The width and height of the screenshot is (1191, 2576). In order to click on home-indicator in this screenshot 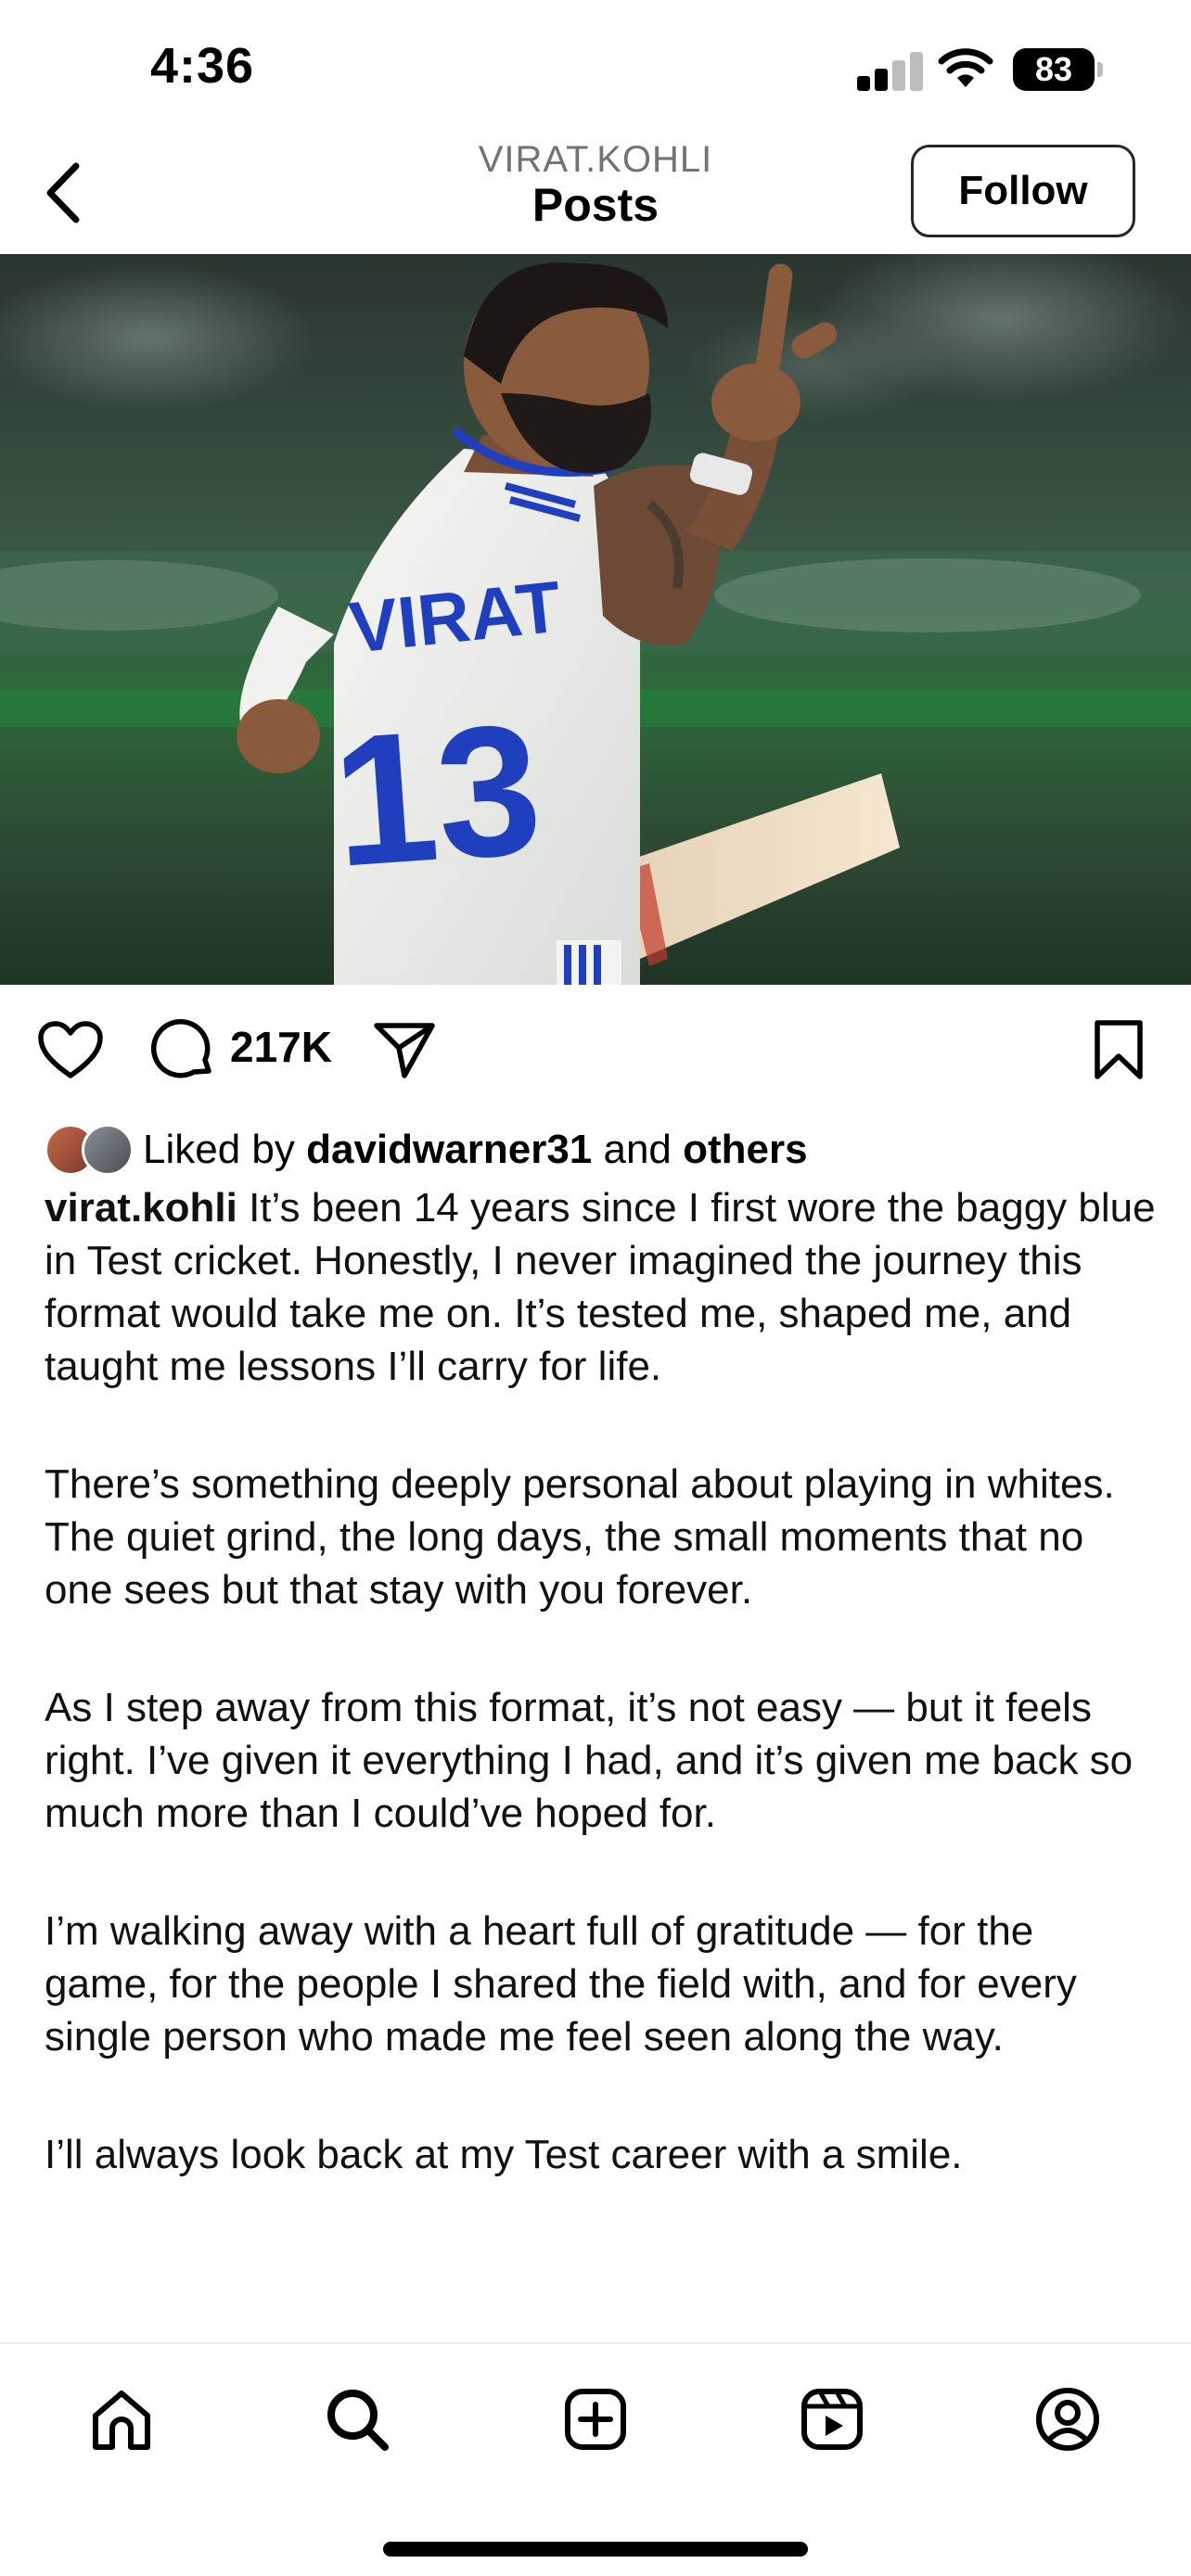, I will do `click(595, 2549)`.